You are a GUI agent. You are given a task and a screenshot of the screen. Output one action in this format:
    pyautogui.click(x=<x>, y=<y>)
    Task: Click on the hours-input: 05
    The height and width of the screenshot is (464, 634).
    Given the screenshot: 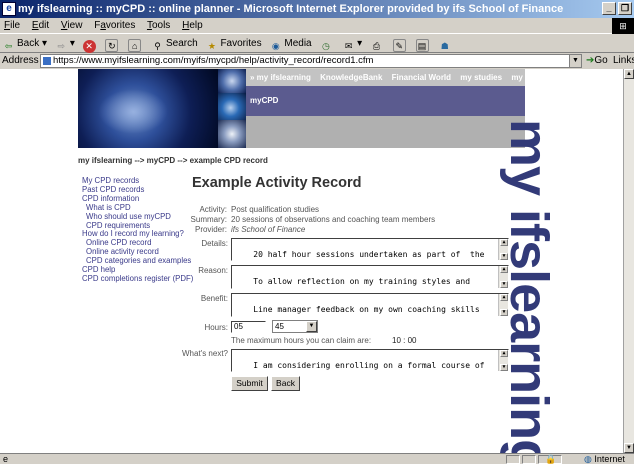 What is the action you would take?
    pyautogui.click(x=248, y=327)
    